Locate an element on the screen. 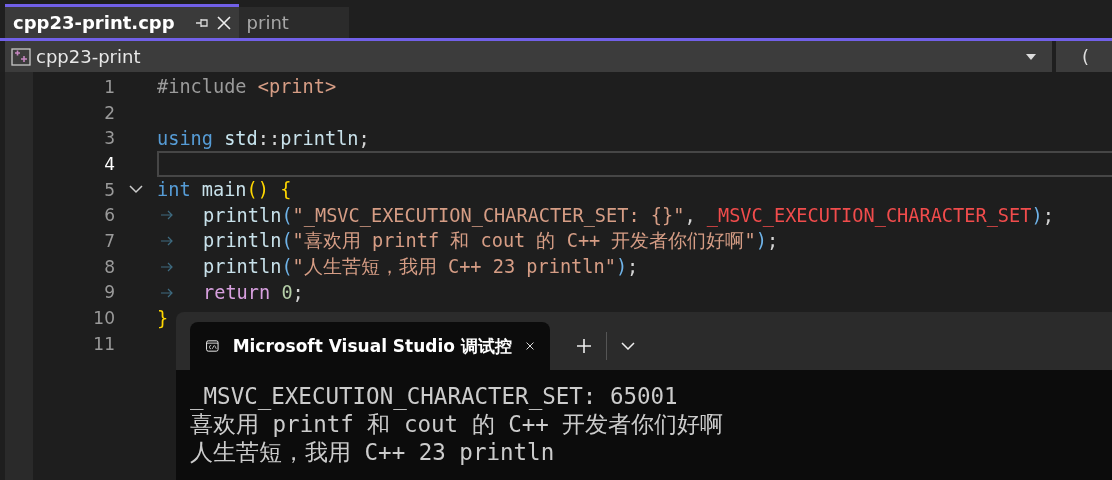 This screenshot has height=480, width=1112. console-output-line: 人生苦短，我用 C++ 23 println is located at coordinates (373, 452).